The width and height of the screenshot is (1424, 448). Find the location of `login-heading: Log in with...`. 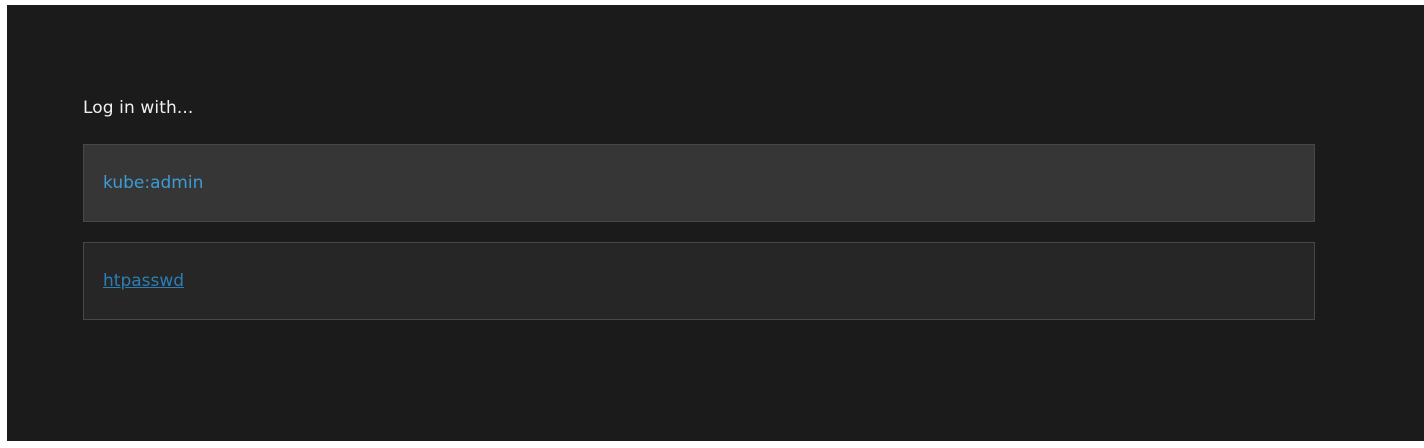

login-heading: Log in with... is located at coordinates (138, 108).